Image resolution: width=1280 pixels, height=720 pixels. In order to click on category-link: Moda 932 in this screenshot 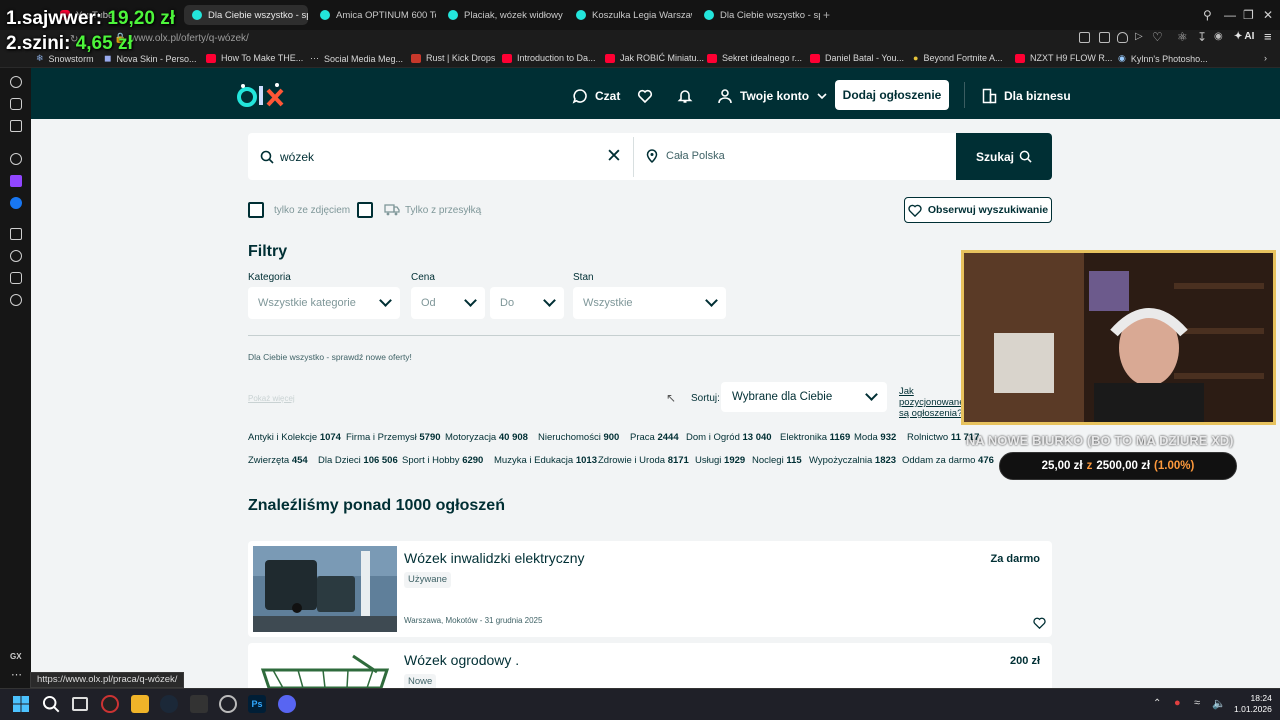, I will do `click(875, 437)`.